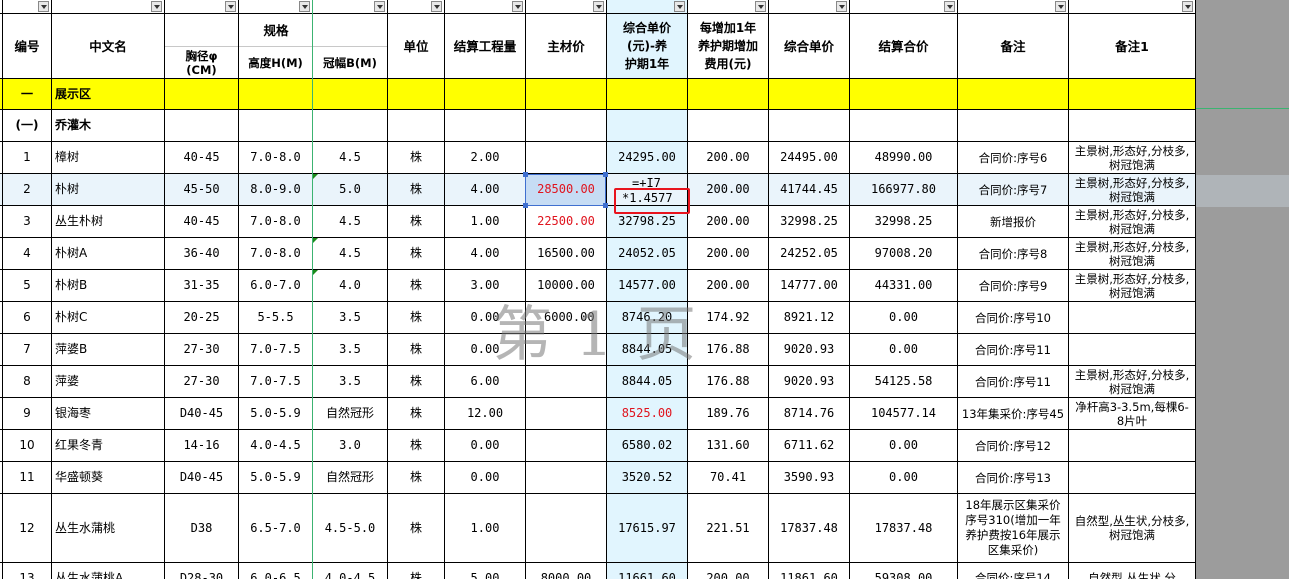 This screenshot has width=1289, height=579. What do you see at coordinates (201, 413) in the screenshot?
I see `cell-dia: D40-45` at bounding box center [201, 413].